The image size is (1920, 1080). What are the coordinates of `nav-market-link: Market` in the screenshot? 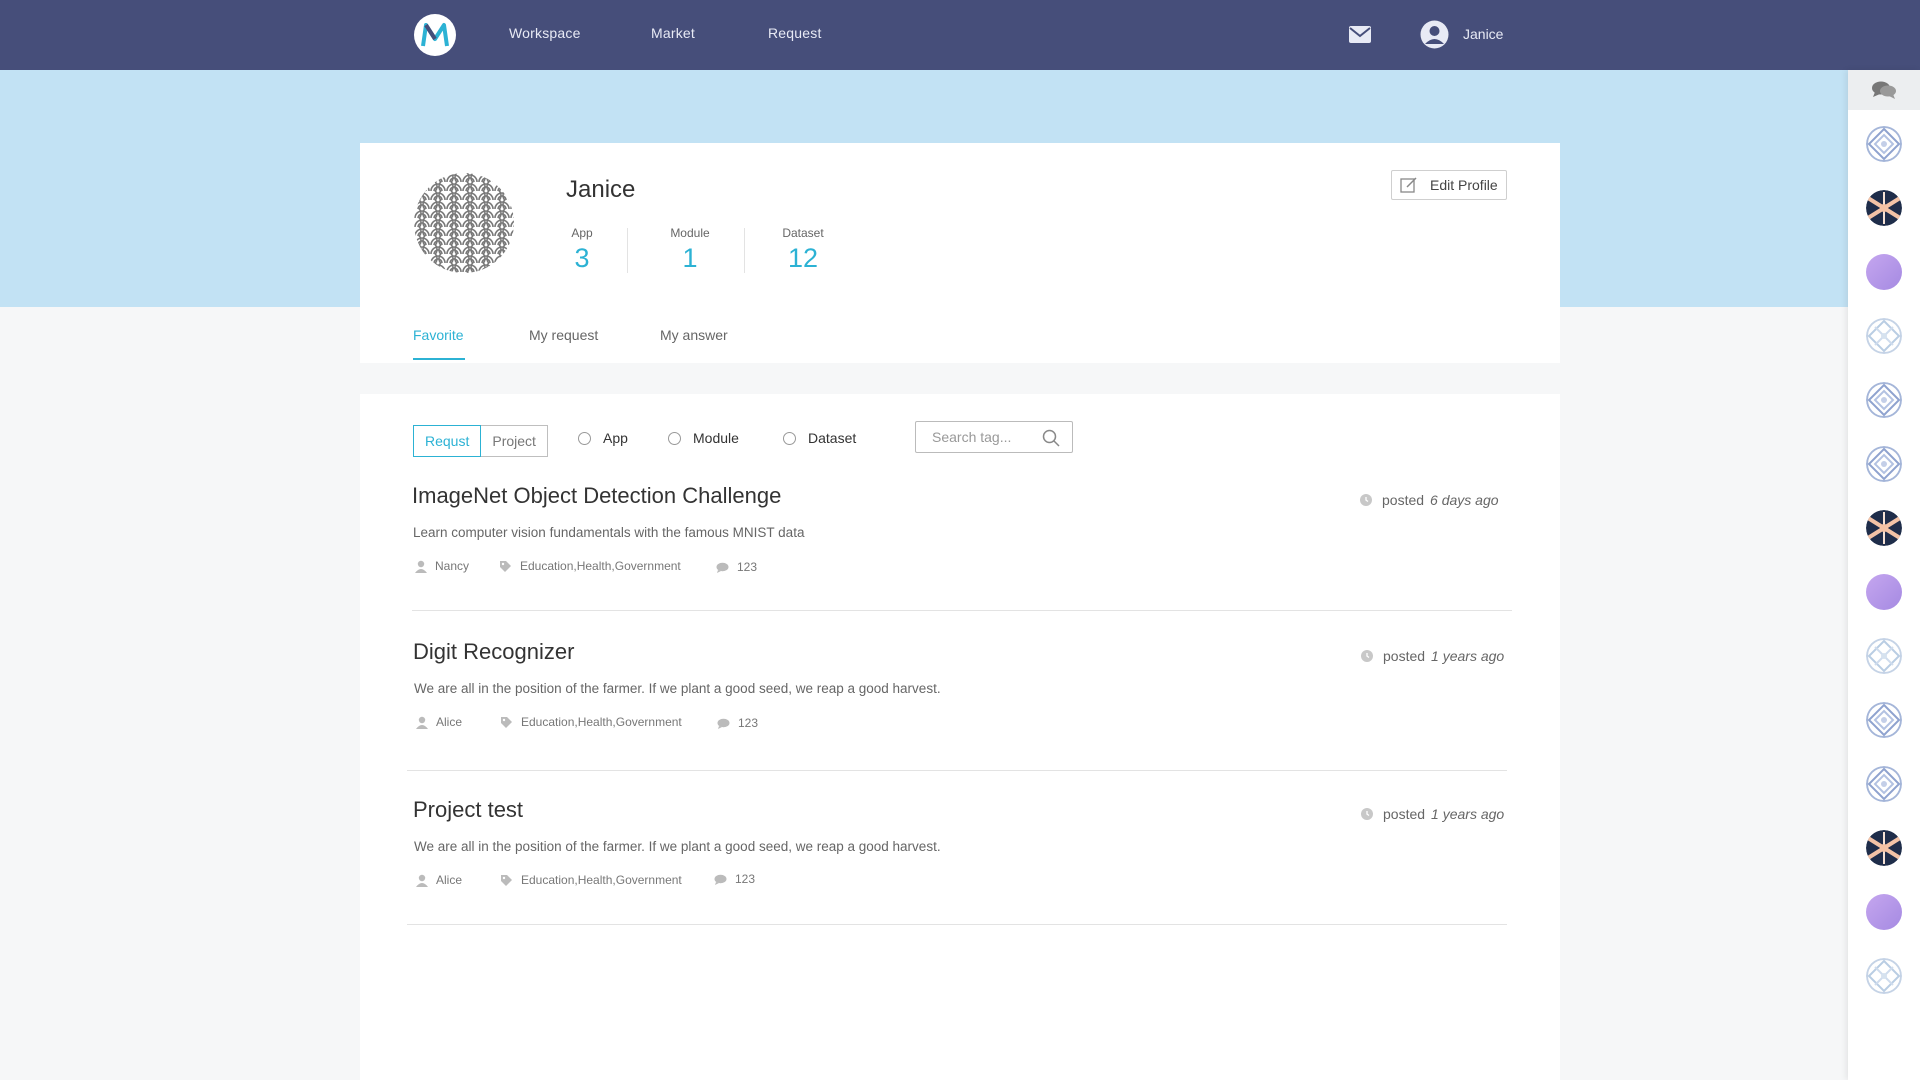 It's located at (673, 33).